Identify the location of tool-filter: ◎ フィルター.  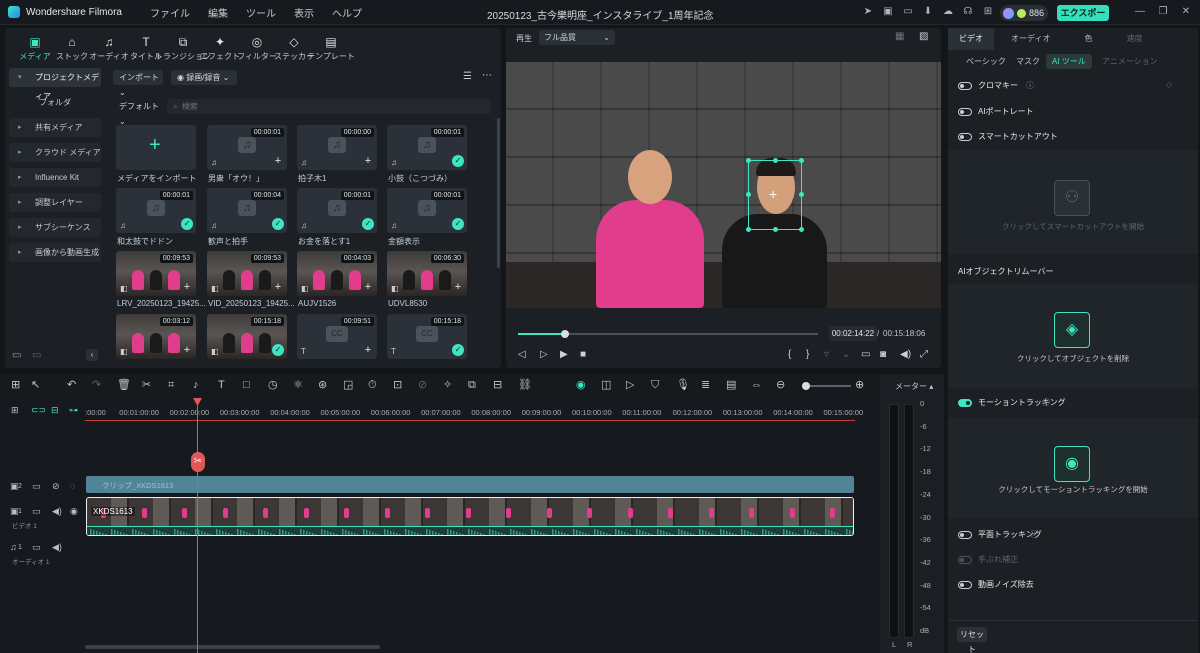
(257, 46).